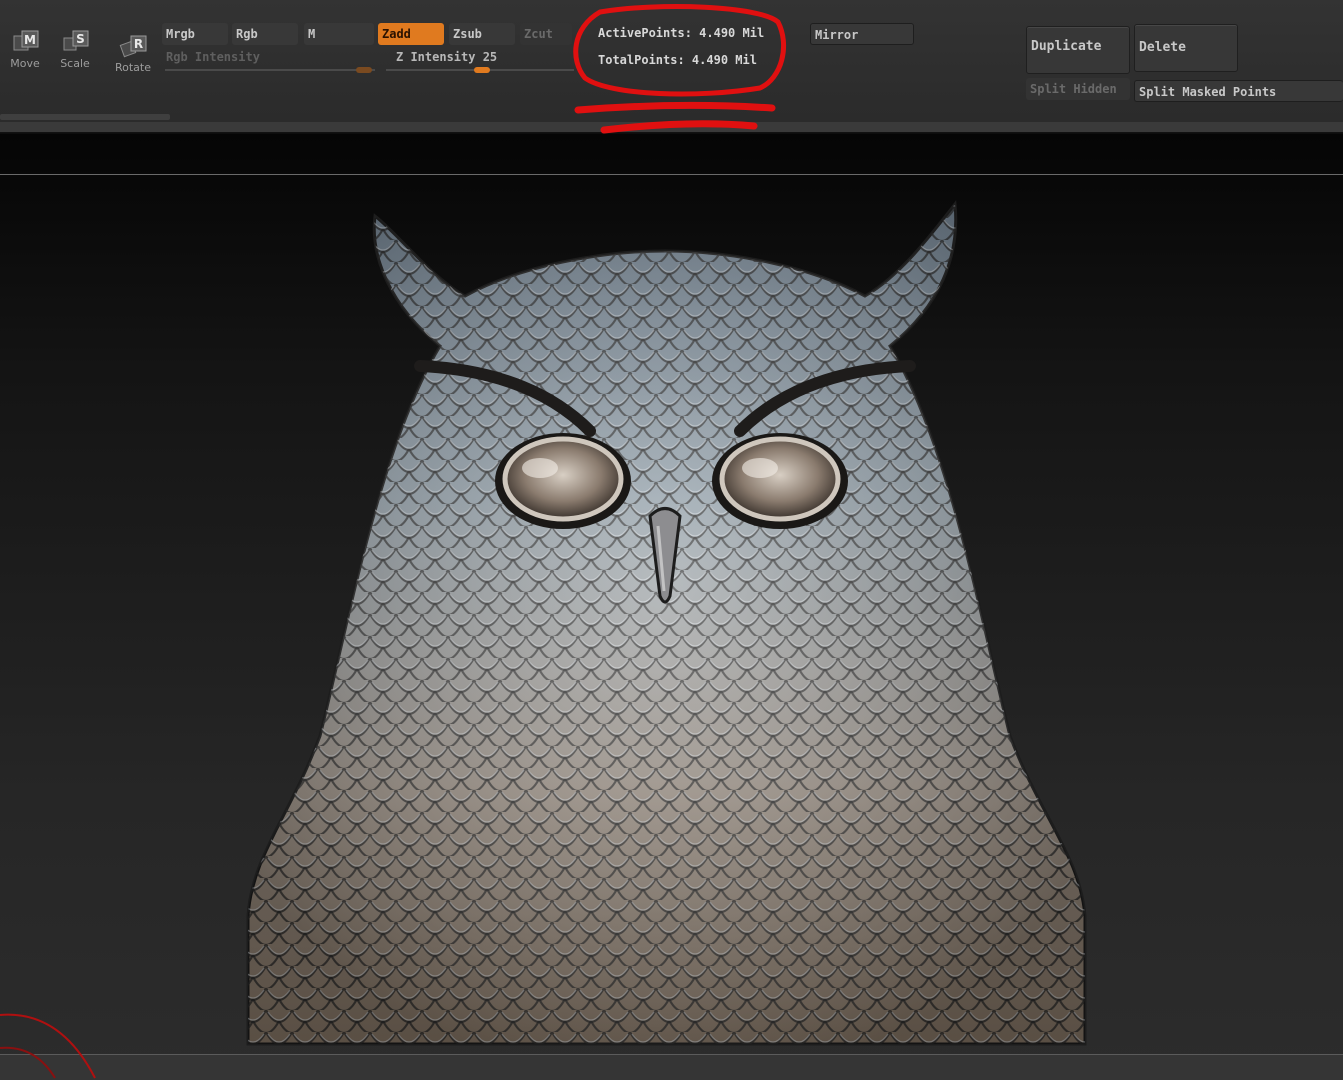  Describe the element at coordinates (1078, 89) in the screenshot. I see `split-hidden-button: Split Hidden` at that location.